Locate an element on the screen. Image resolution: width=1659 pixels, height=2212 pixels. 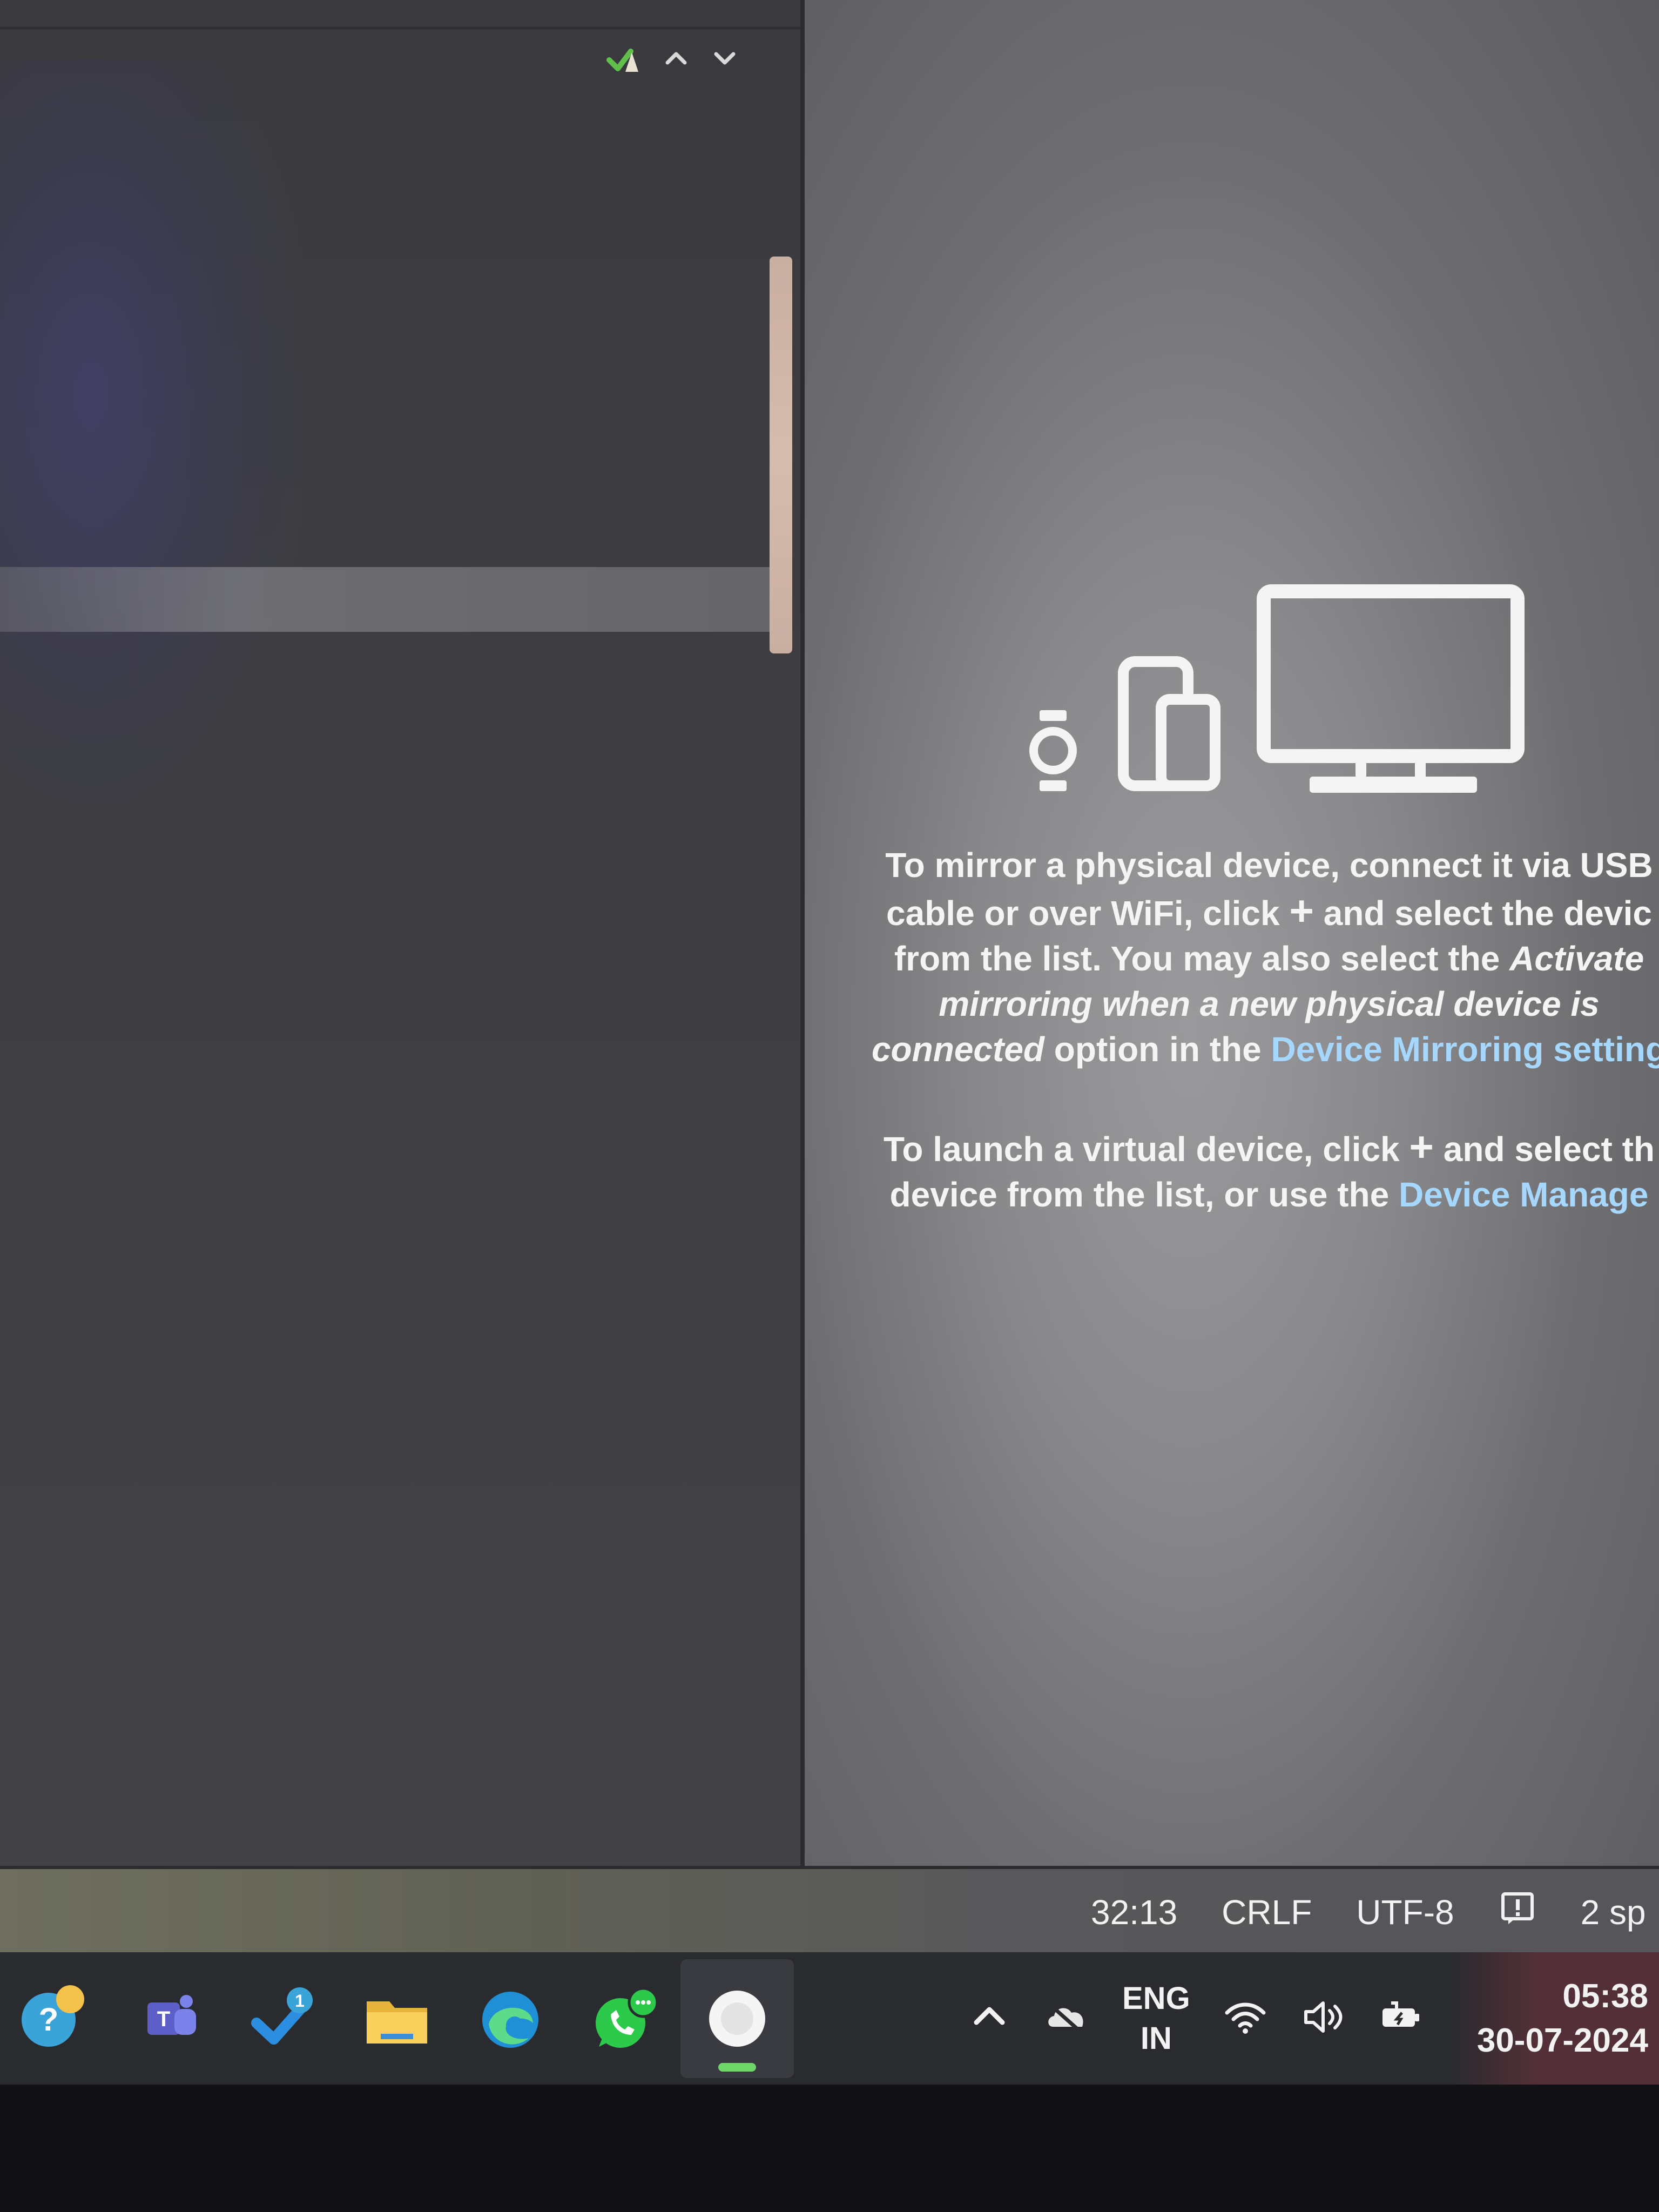
device-manager-link: Device Manage is located at coordinates (1523, 1194).